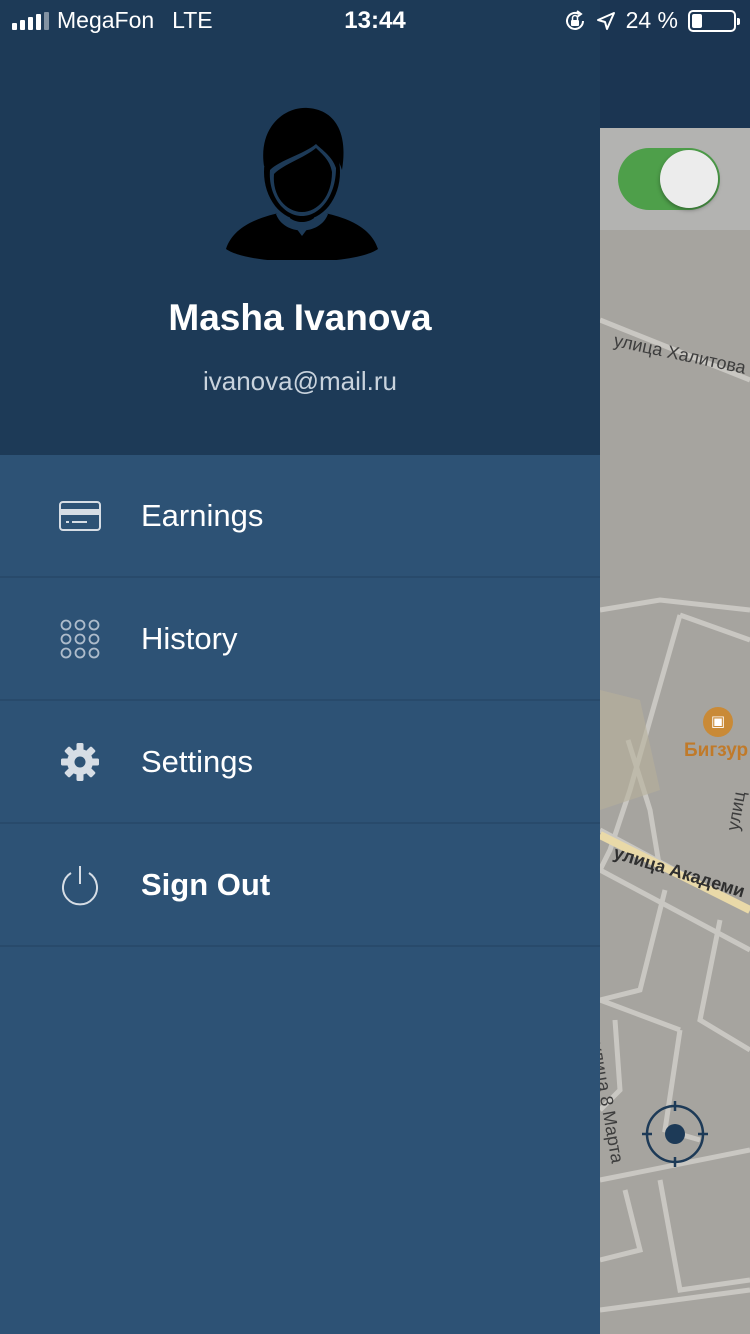  What do you see at coordinates (197, 761) in the screenshot?
I see `menu-label-settings: Settings` at bounding box center [197, 761].